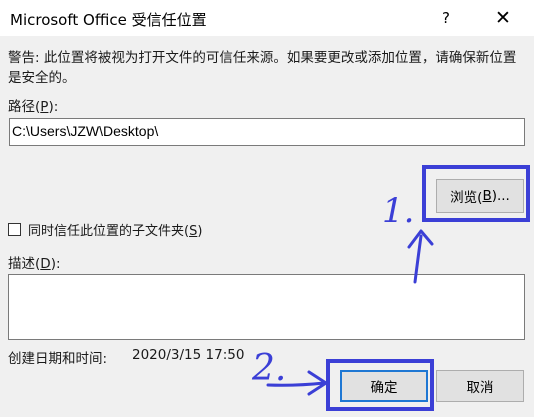  Describe the element at coordinates (188, 355) in the screenshot. I see `created-date-value: 2020/3/15 17:50` at that location.